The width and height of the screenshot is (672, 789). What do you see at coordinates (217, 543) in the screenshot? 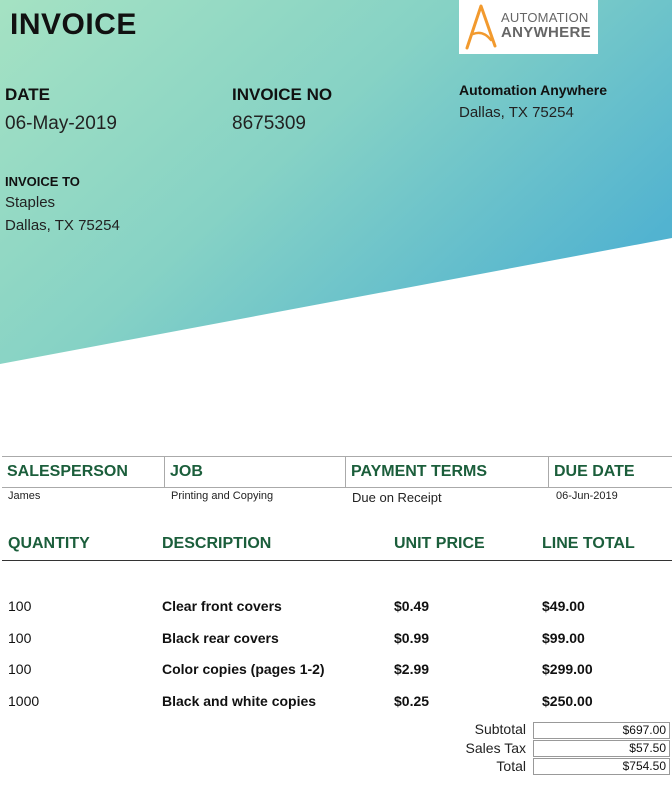
I see `description-header: DESCRIPTION` at bounding box center [217, 543].